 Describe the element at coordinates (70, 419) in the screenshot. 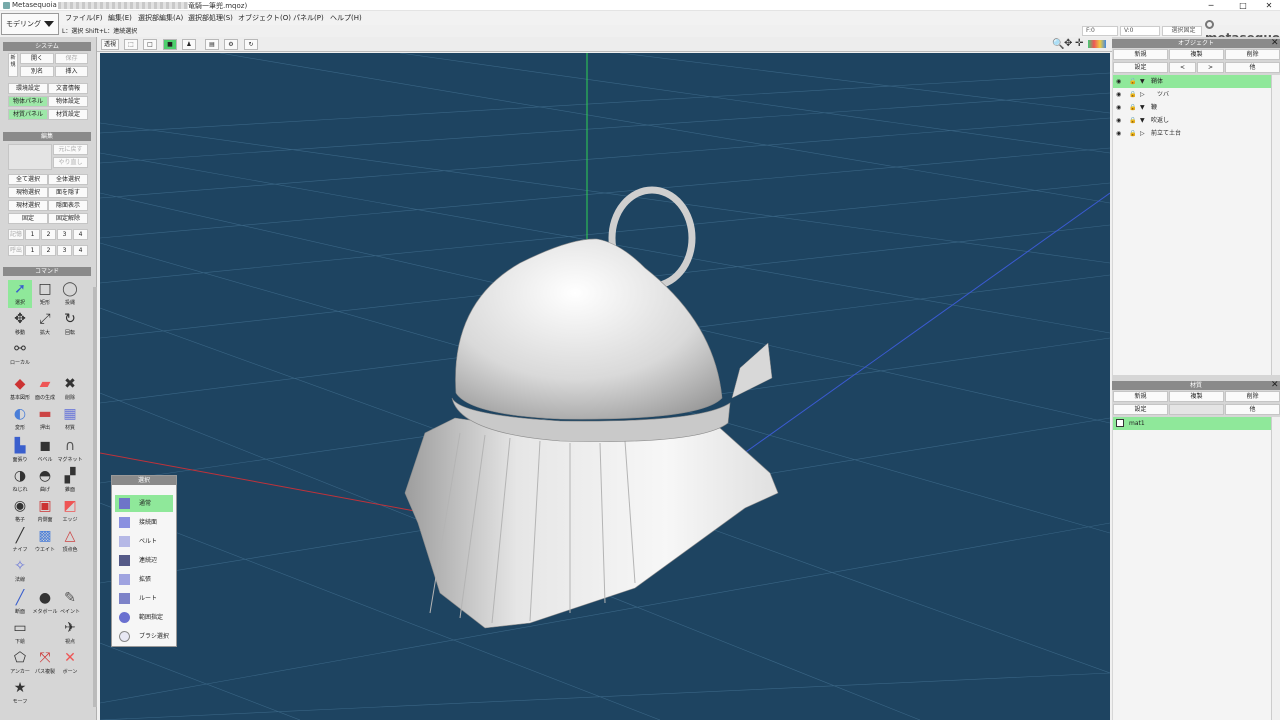

I see `tool-13: ▦ 材質` at that location.